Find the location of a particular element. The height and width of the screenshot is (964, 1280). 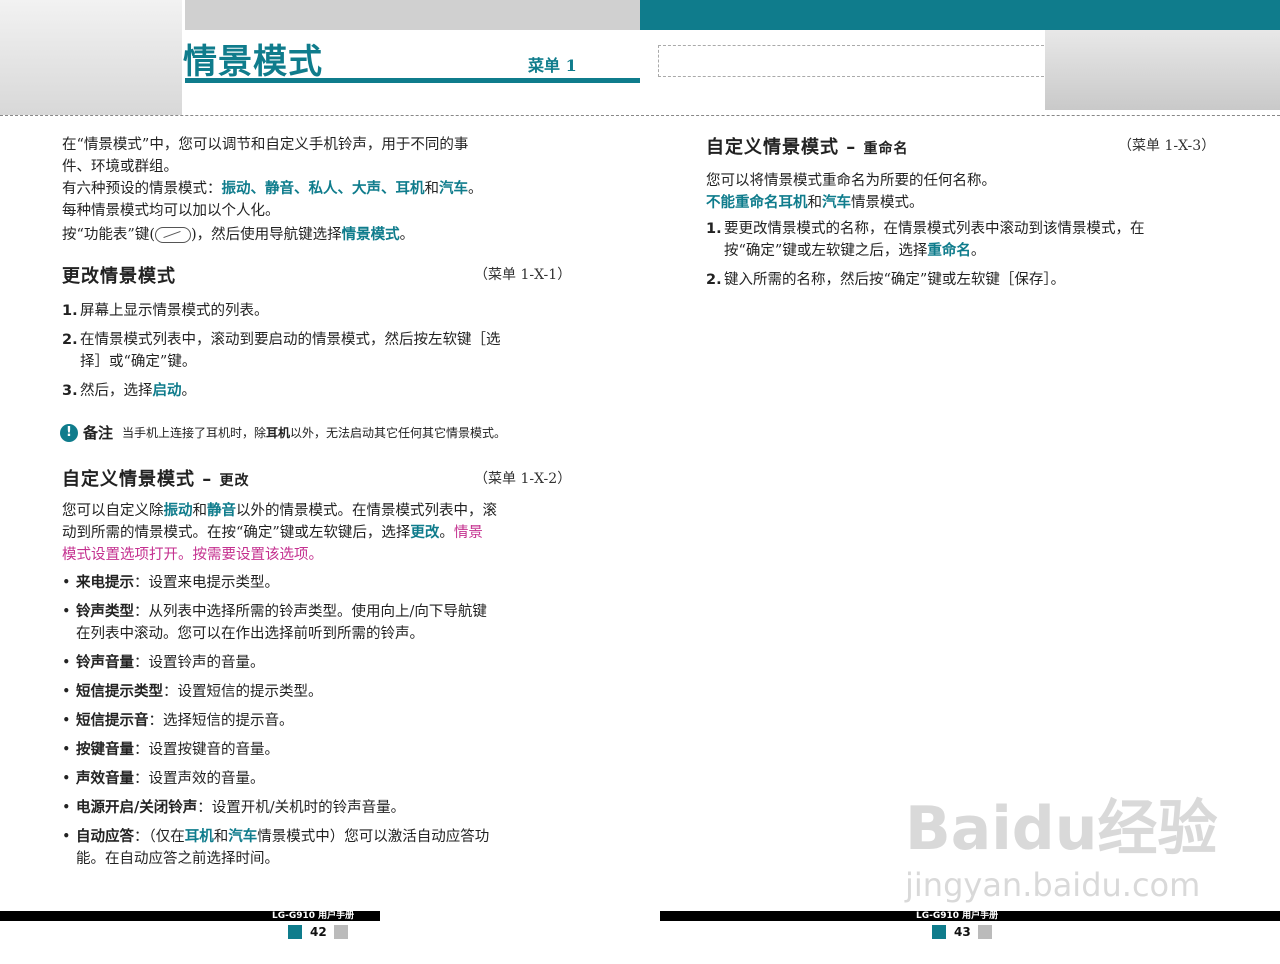

list-item: 3. 然后，选择启动。 is located at coordinates (129, 390).